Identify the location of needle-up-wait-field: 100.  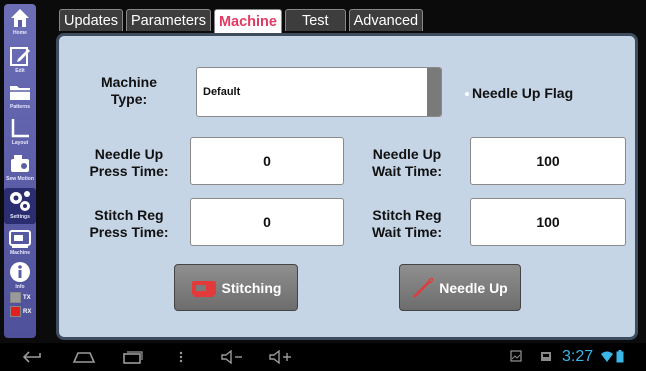
(548, 161).